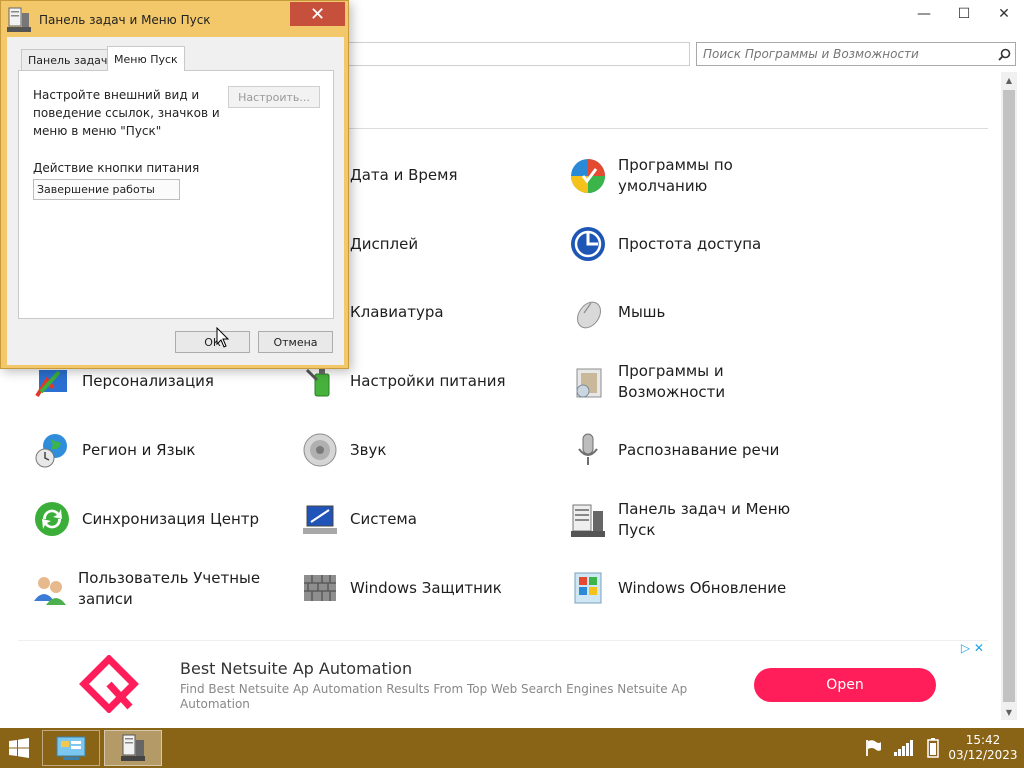 The height and width of the screenshot is (768, 1024). What do you see at coordinates (873, 748) in the screenshot?
I see `flag-icon` at bounding box center [873, 748].